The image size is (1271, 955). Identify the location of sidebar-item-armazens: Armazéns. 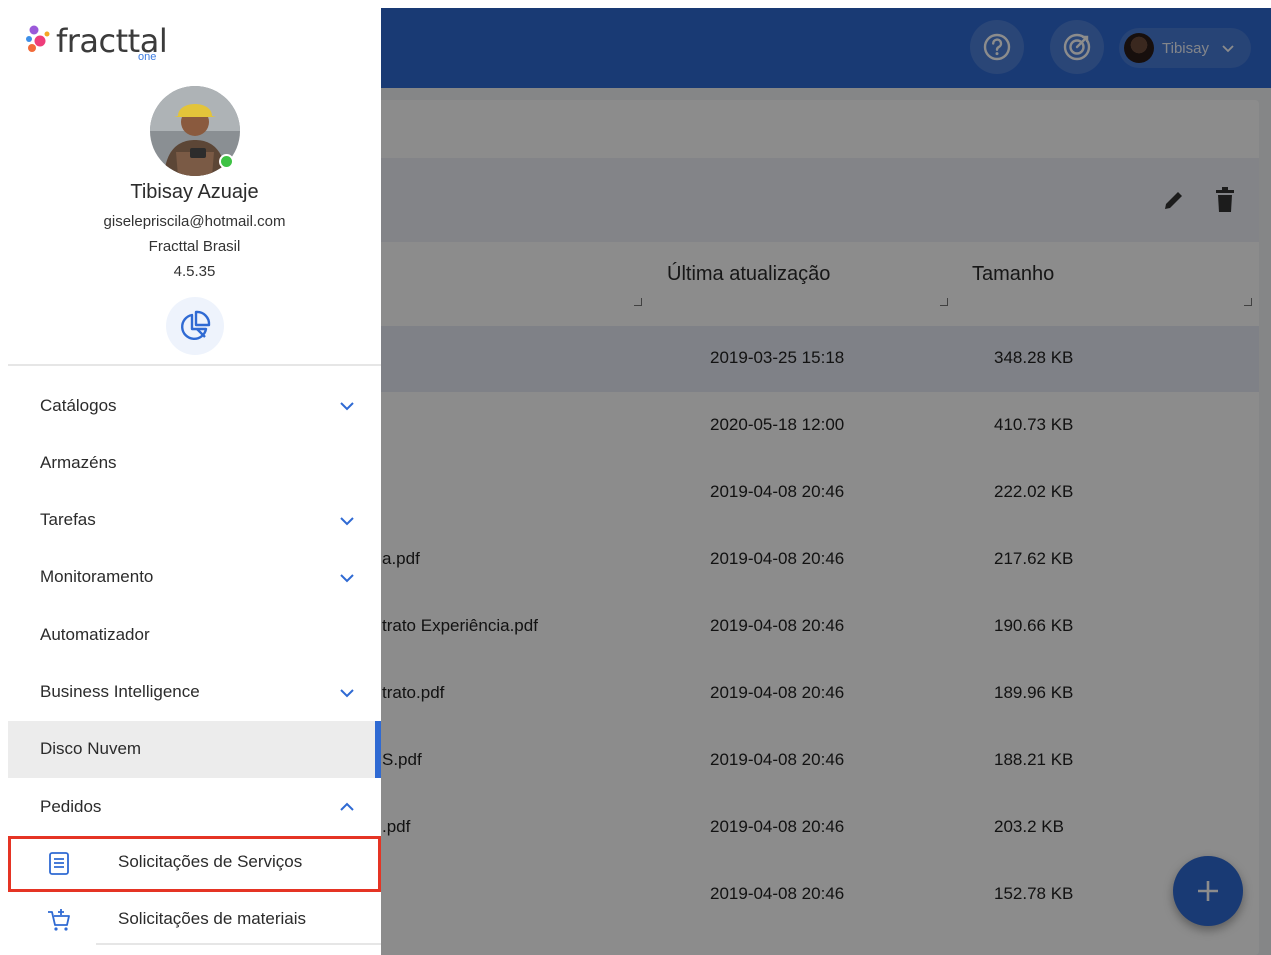
(194, 462).